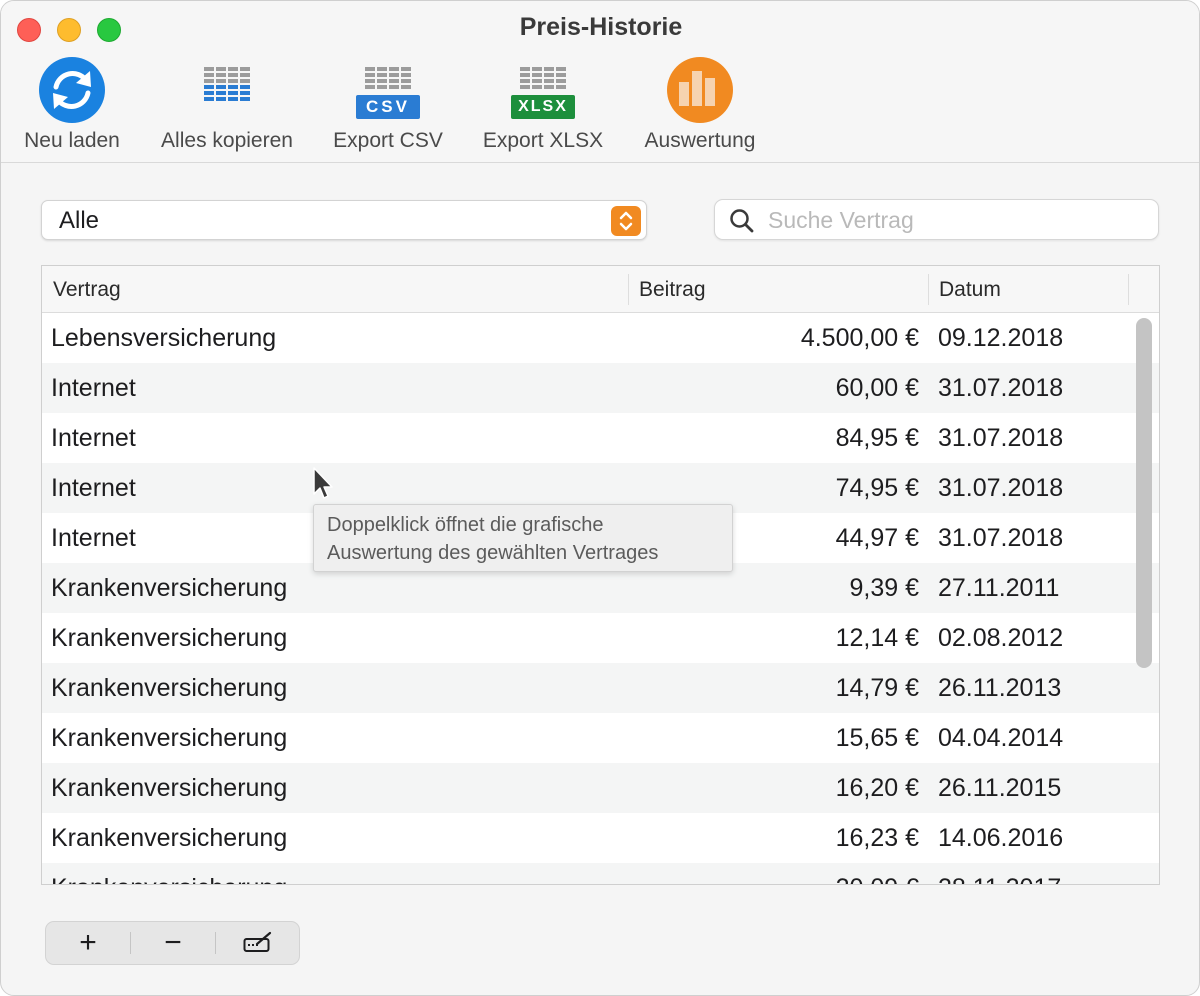  I want to click on search-field, so click(936, 219).